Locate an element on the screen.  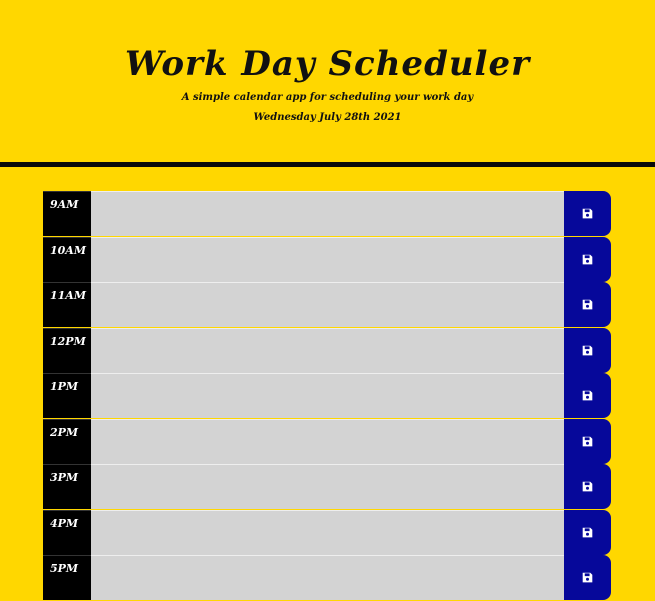
hour-label: 4PM is located at coordinates (67, 532).